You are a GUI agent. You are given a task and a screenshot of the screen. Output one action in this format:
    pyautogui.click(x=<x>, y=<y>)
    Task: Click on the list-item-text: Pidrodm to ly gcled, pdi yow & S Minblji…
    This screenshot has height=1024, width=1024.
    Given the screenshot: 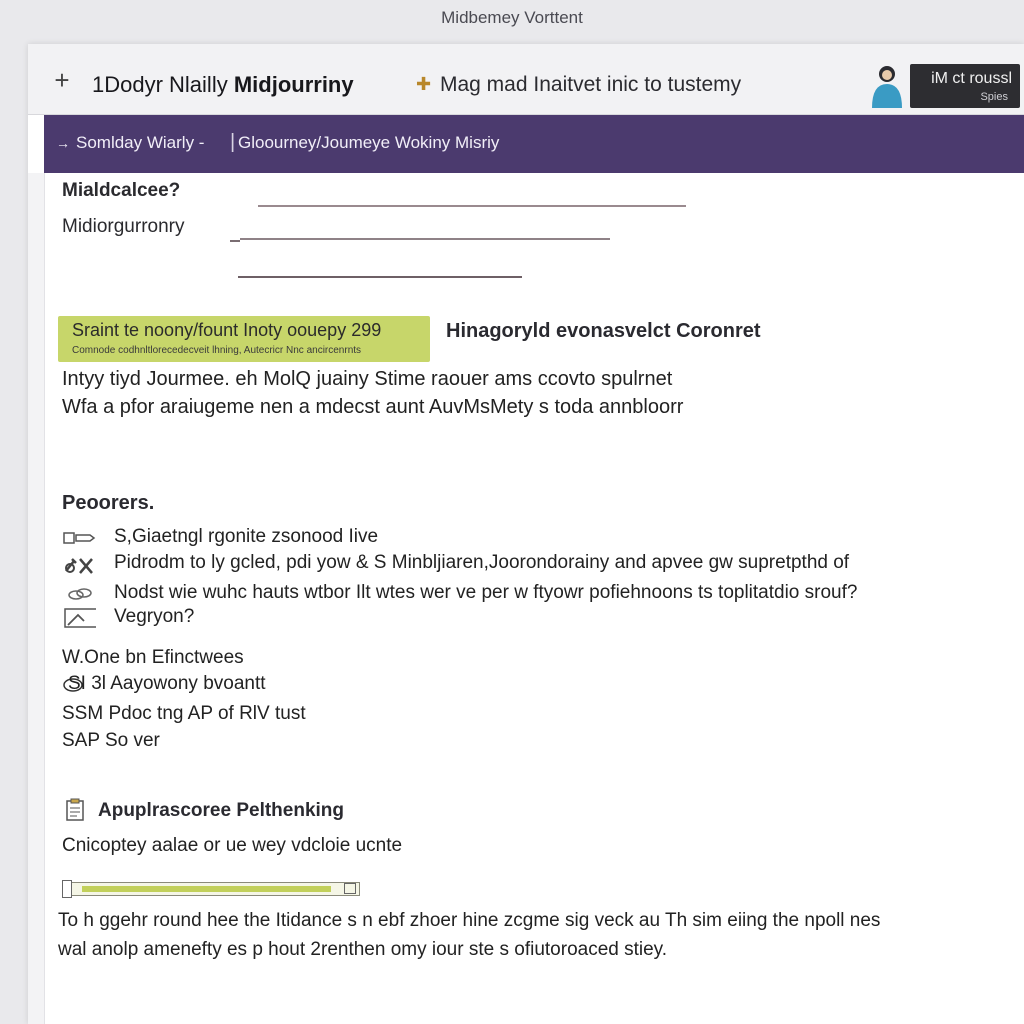 What is the action you would take?
    pyautogui.click(x=482, y=562)
    